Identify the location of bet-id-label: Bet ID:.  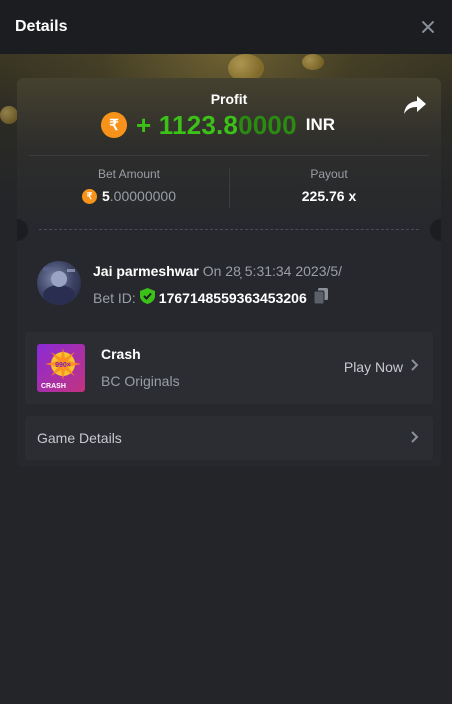
(114, 297).